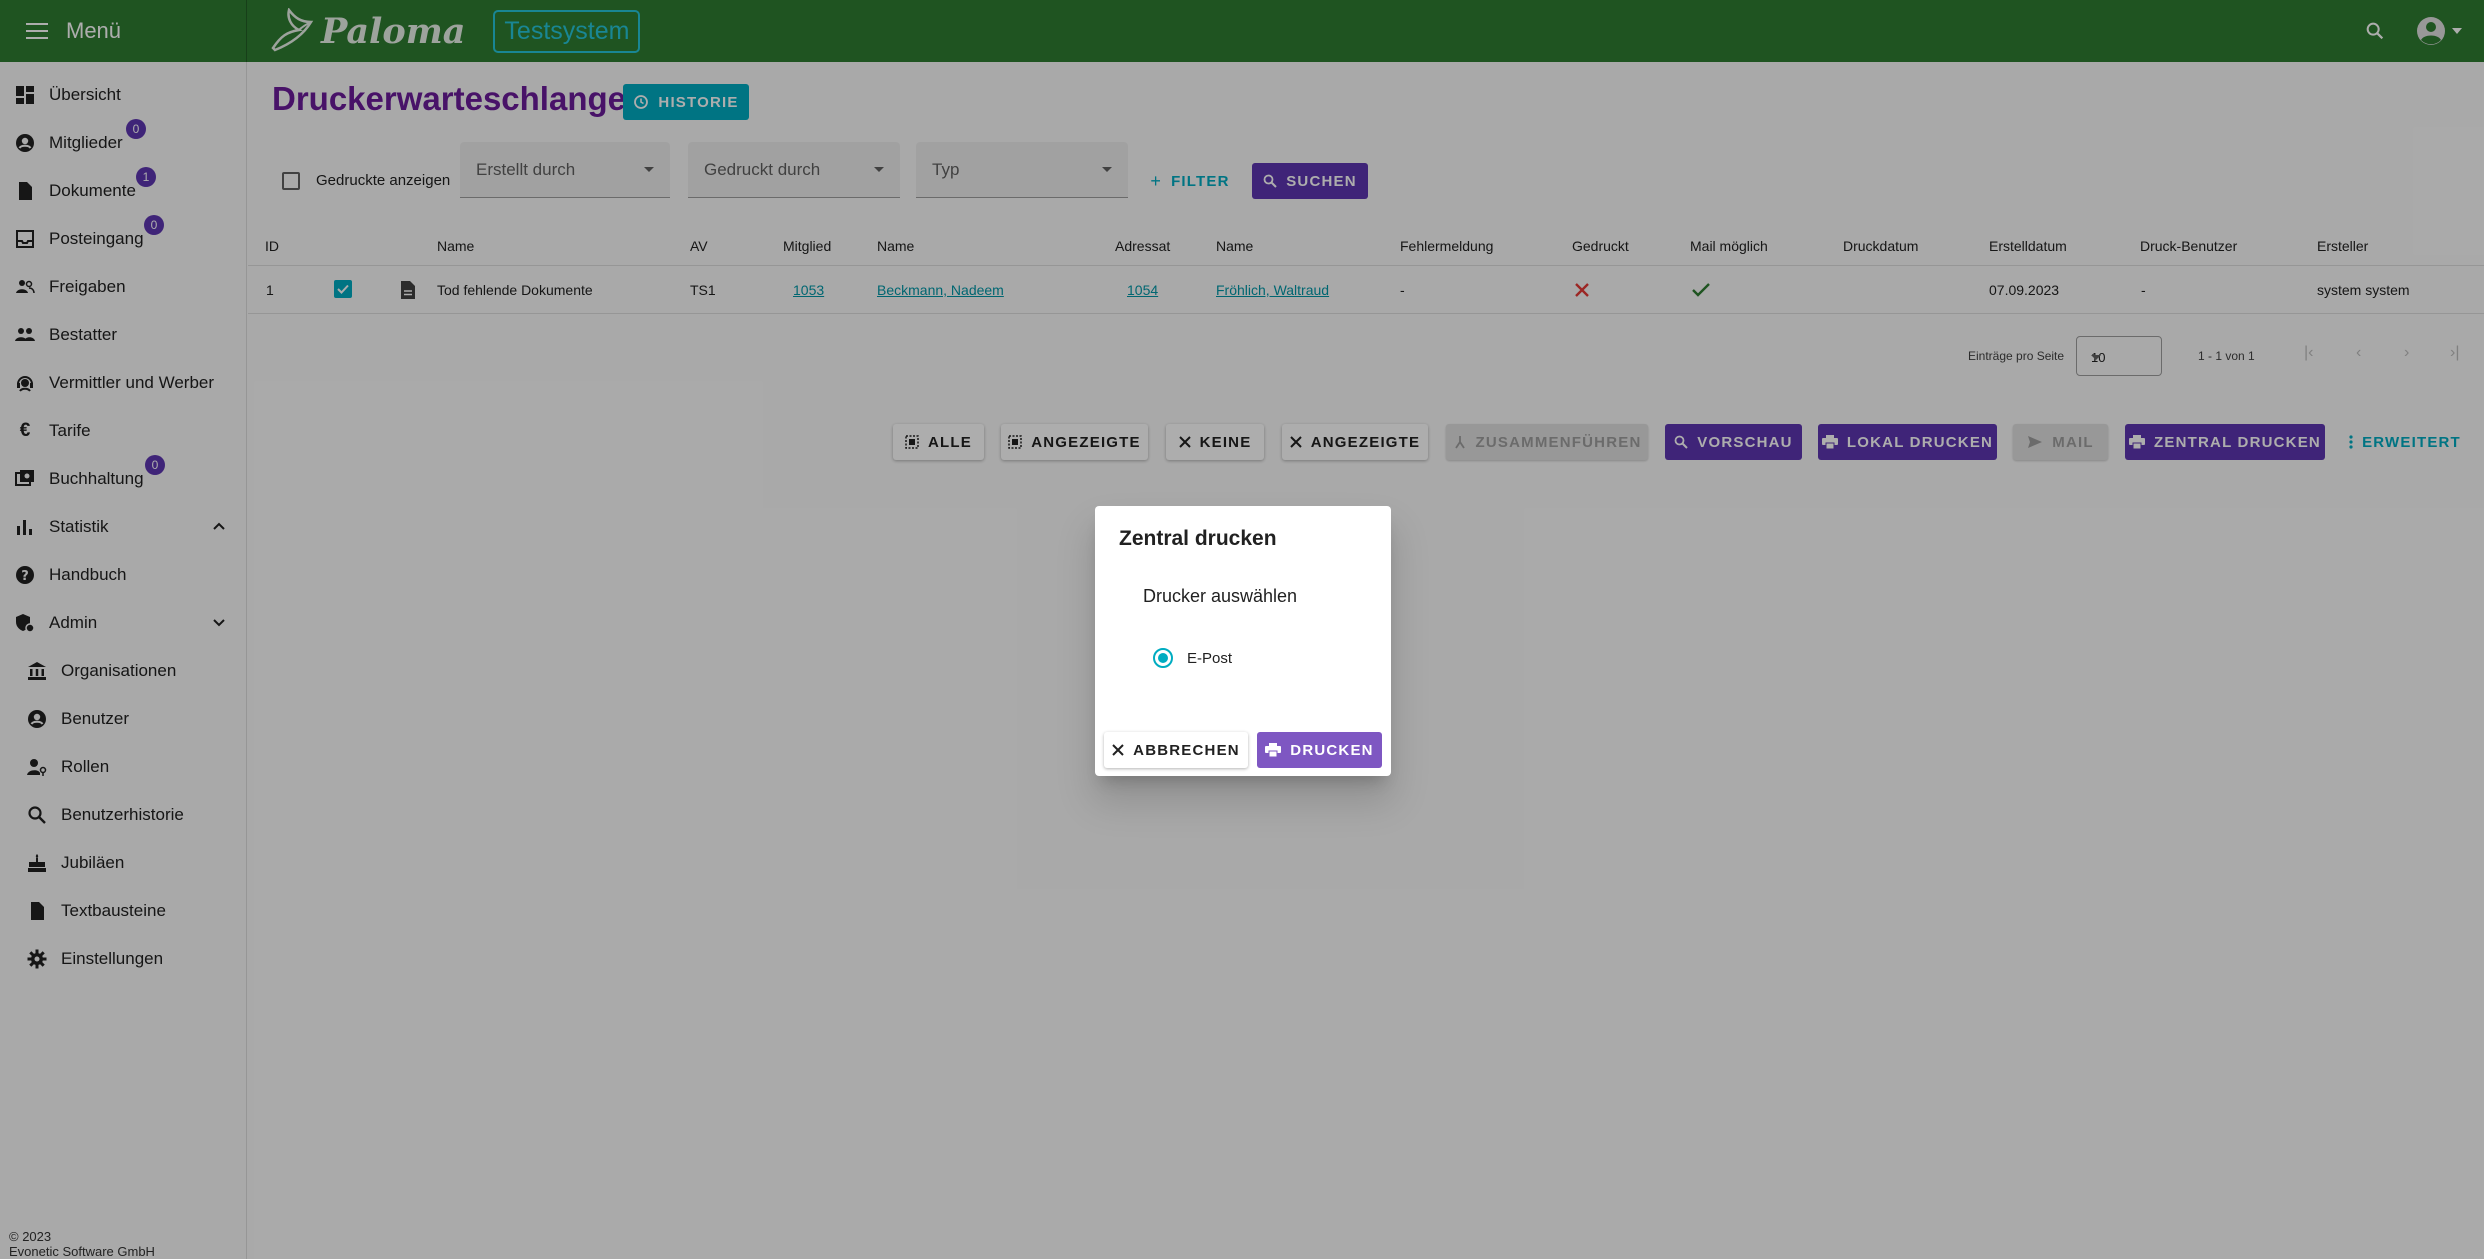  I want to click on printer-radio-epost, so click(1163, 658).